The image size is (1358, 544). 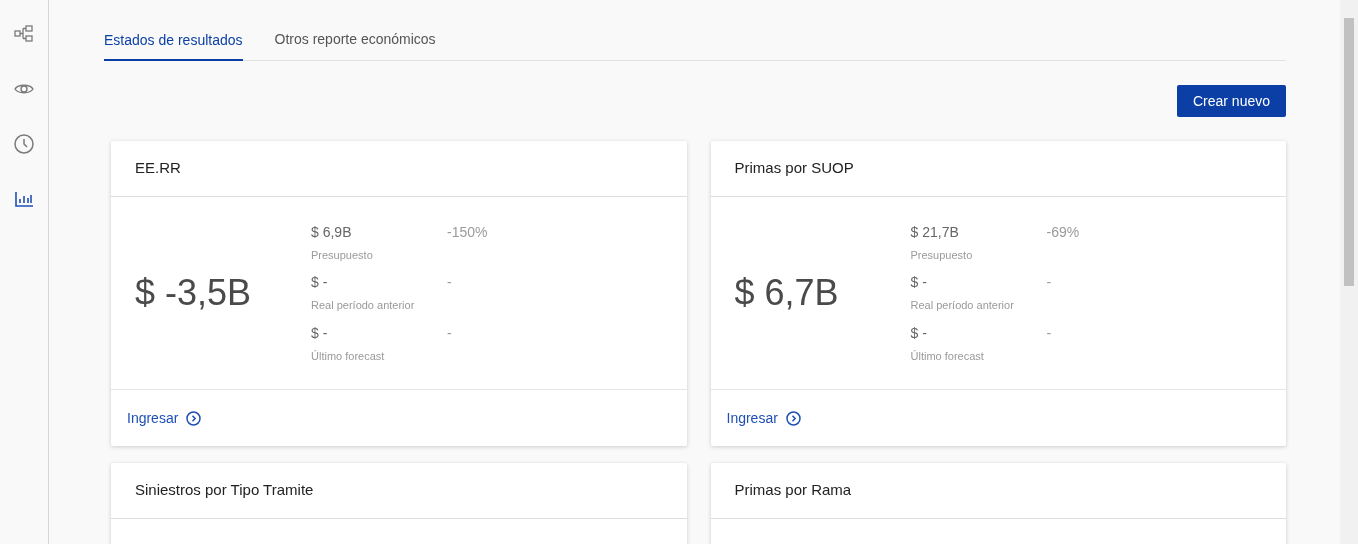 I want to click on total-value: $ -3,5B, so click(x=194, y=293).